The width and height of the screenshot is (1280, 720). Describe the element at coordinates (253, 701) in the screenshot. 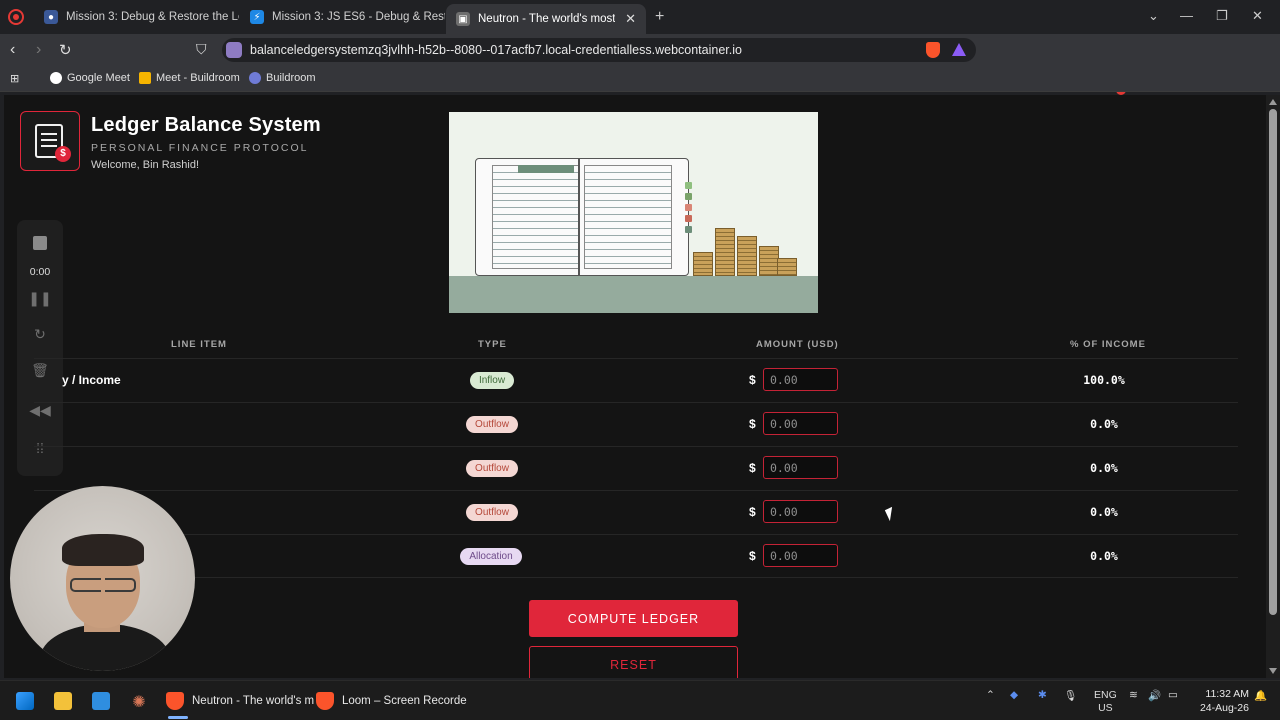

I see `taskbar-app-label: Neutron - The world's m` at that location.